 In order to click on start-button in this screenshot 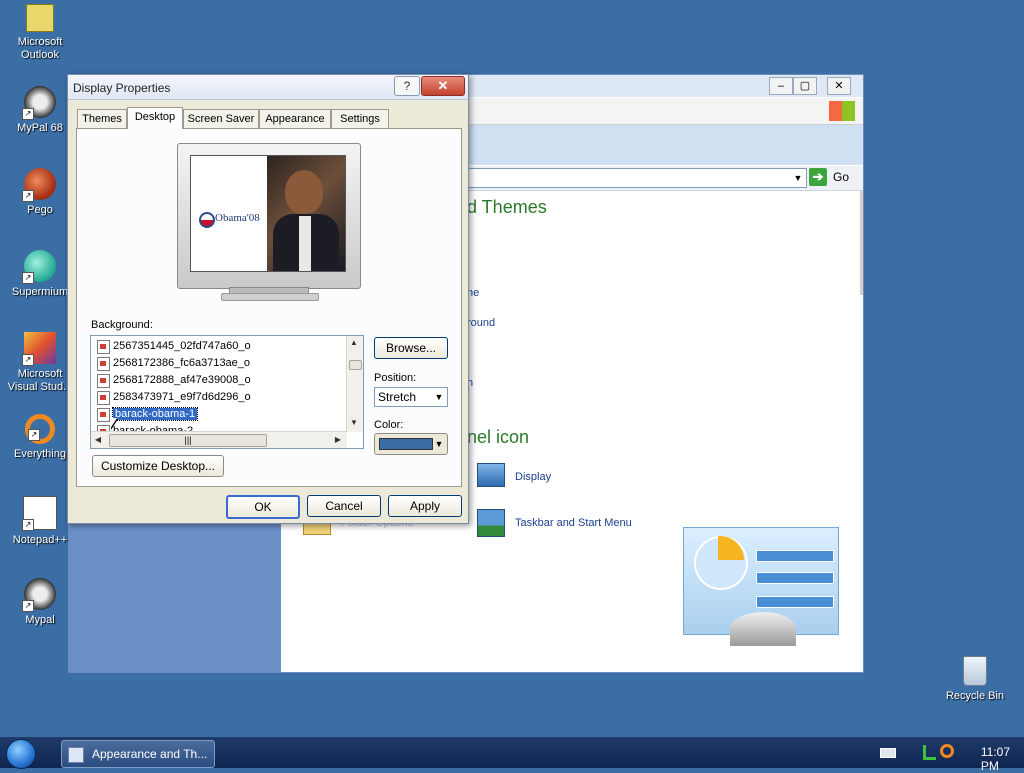, I will do `click(21, 754)`.